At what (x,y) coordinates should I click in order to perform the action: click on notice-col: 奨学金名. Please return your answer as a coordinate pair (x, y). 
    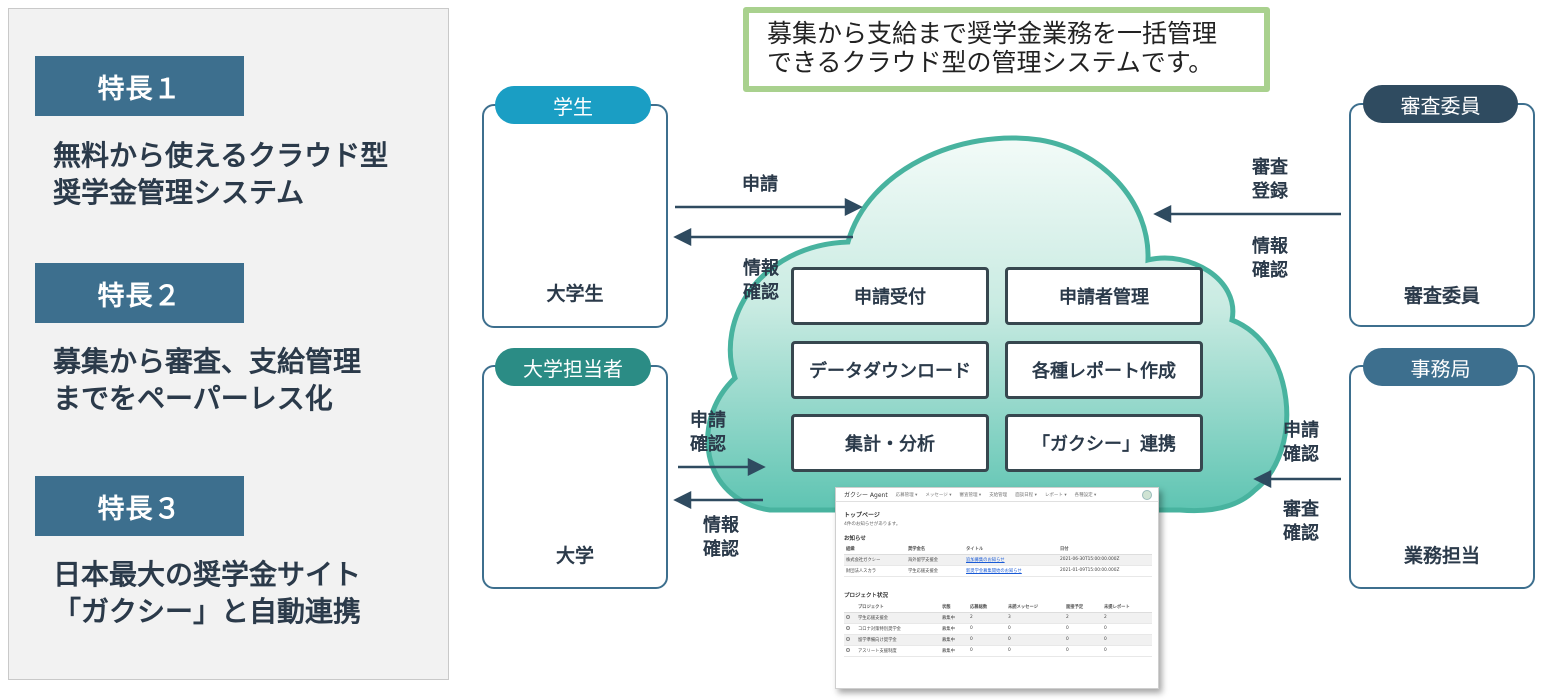
    Looking at the image, I should click on (935, 550).